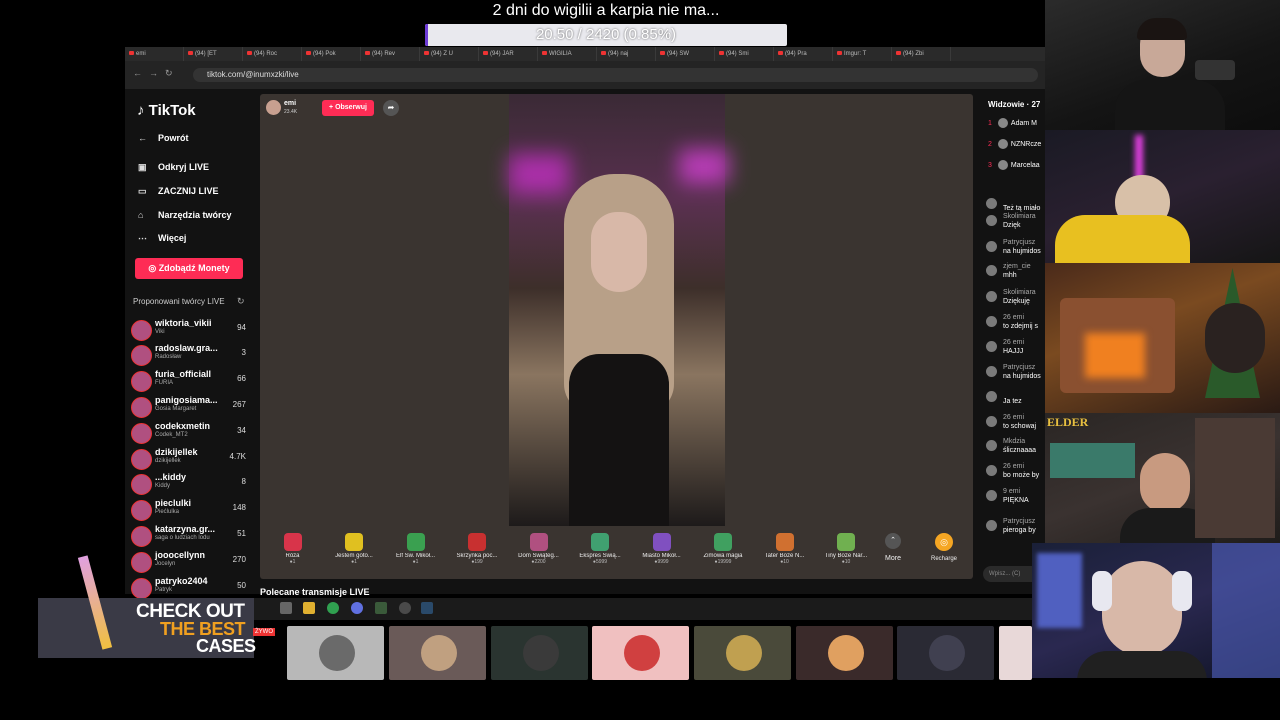 The width and height of the screenshot is (1280, 720). I want to click on app-icon, so click(381, 608).